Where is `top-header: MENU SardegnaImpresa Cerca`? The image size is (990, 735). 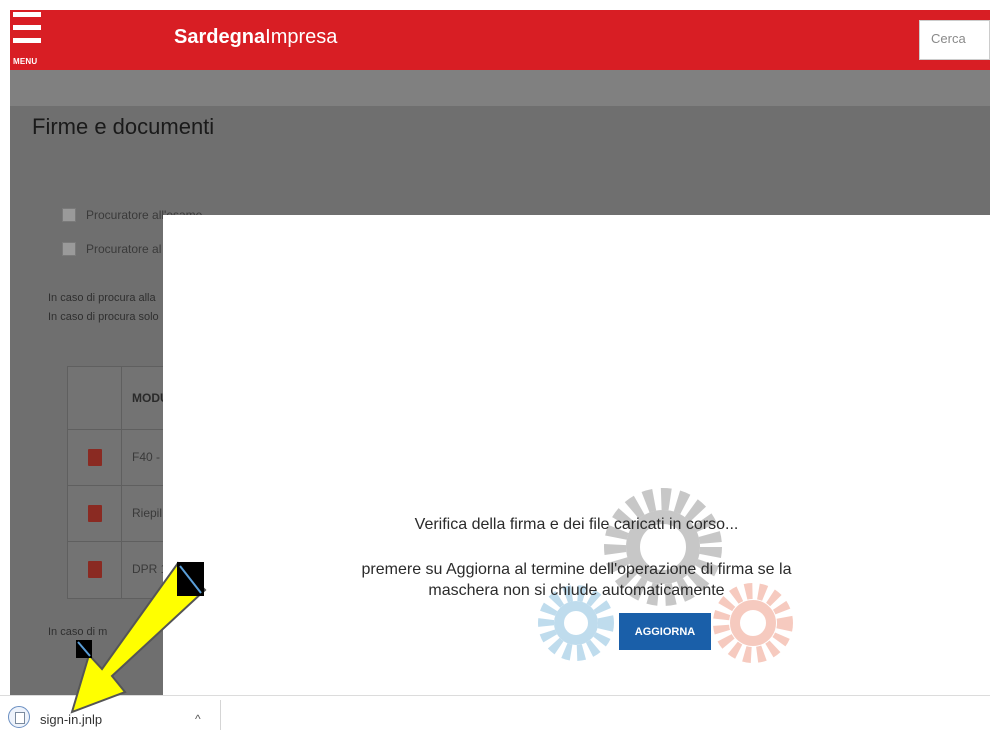
top-header: MENU SardegnaImpresa Cerca is located at coordinates (500, 40).